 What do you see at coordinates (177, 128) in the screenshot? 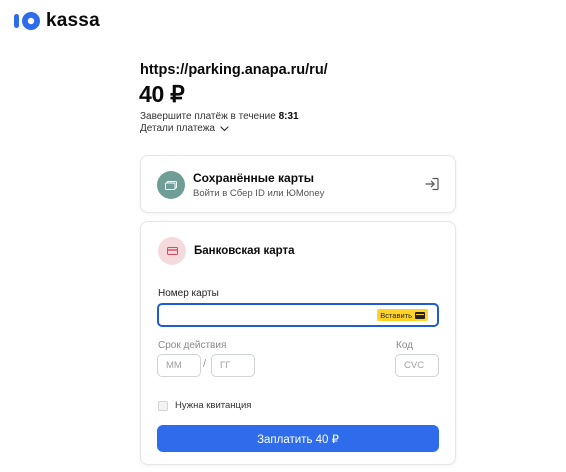
I see `payment-details-label: Детали платежа` at bounding box center [177, 128].